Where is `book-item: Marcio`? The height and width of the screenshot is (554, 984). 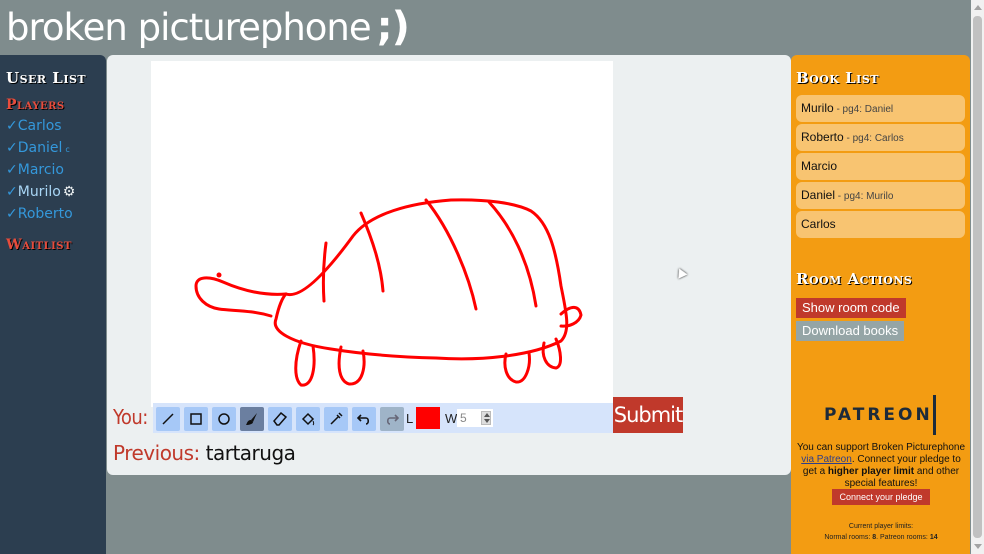 book-item: Marcio is located at coordinates (880, 166).